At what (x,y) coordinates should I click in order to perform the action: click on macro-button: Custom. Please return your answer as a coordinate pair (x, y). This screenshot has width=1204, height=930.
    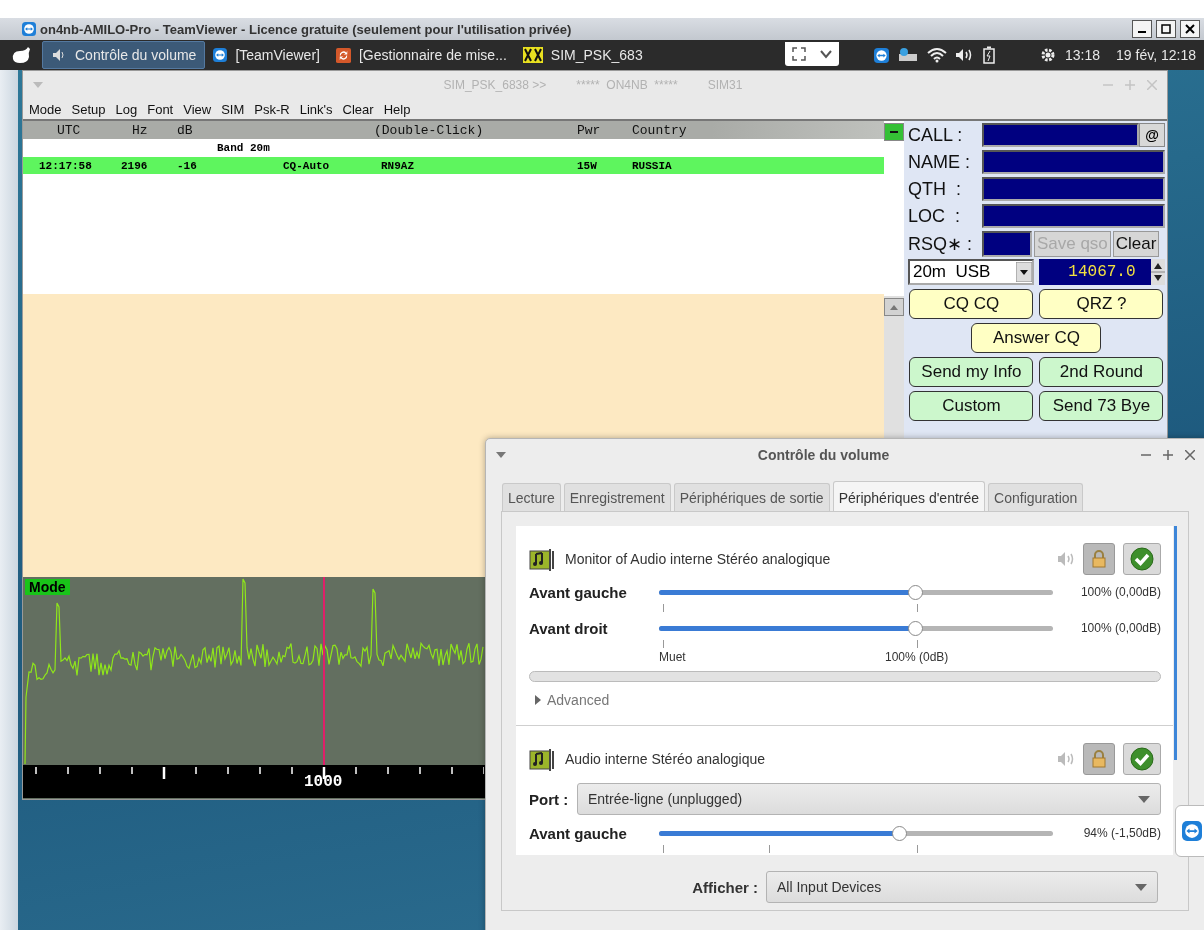
    Looking at the image, I should click on (971, 406).